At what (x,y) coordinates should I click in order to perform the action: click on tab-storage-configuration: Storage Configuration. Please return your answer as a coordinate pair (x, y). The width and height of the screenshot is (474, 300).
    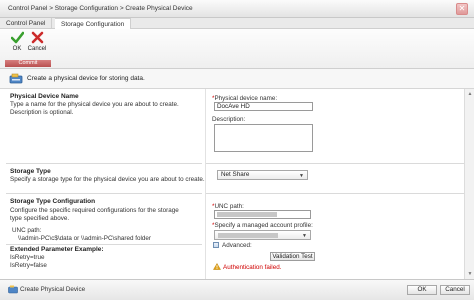
    Looking at the image, I should click on (93, 23).